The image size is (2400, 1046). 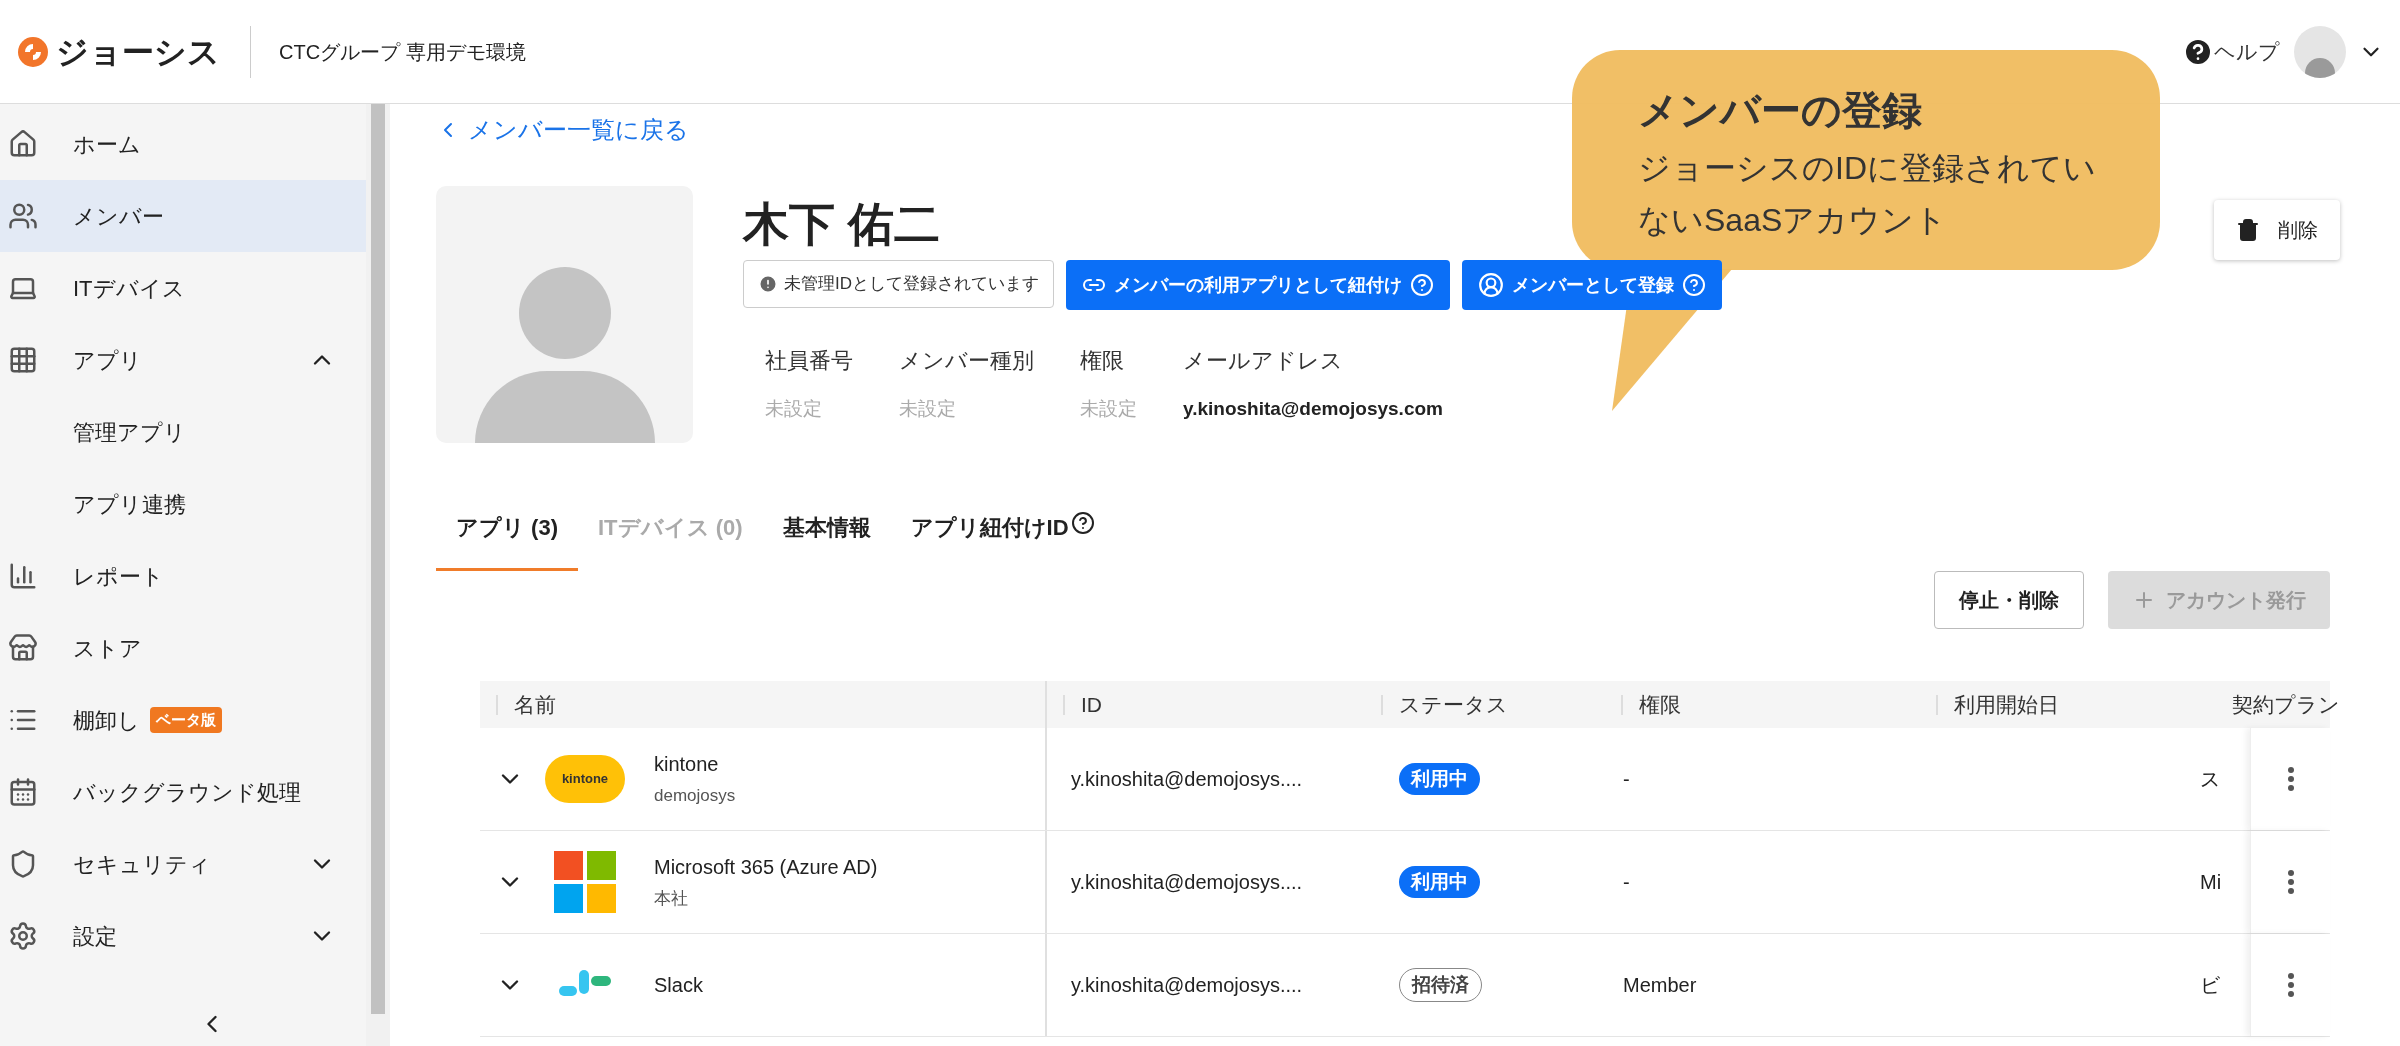 I want to click on user-icon, so click(x=1491, y=285).